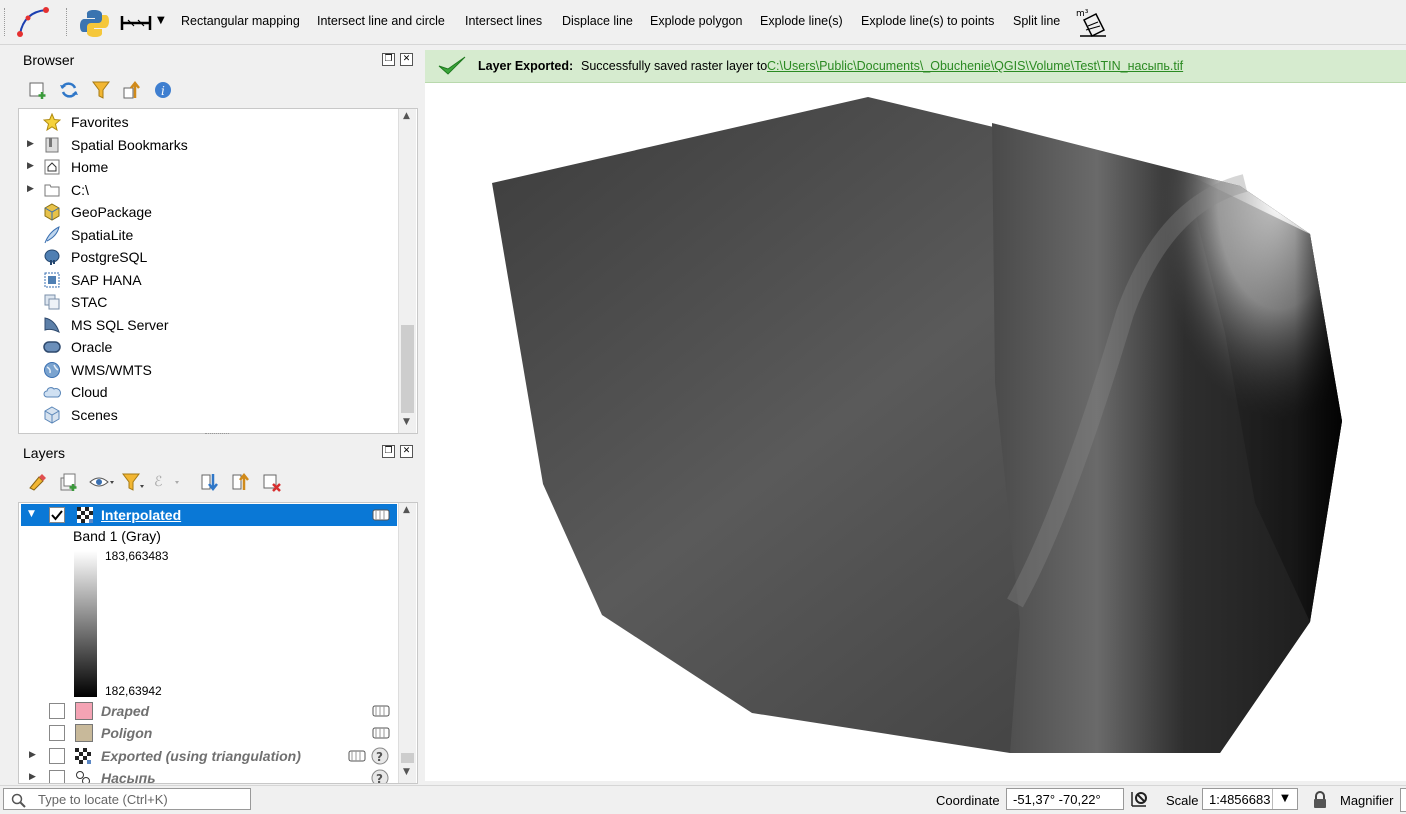 The image size is (1406, 814). I want to click on magnifier-spinbox, so click(1403, 800).